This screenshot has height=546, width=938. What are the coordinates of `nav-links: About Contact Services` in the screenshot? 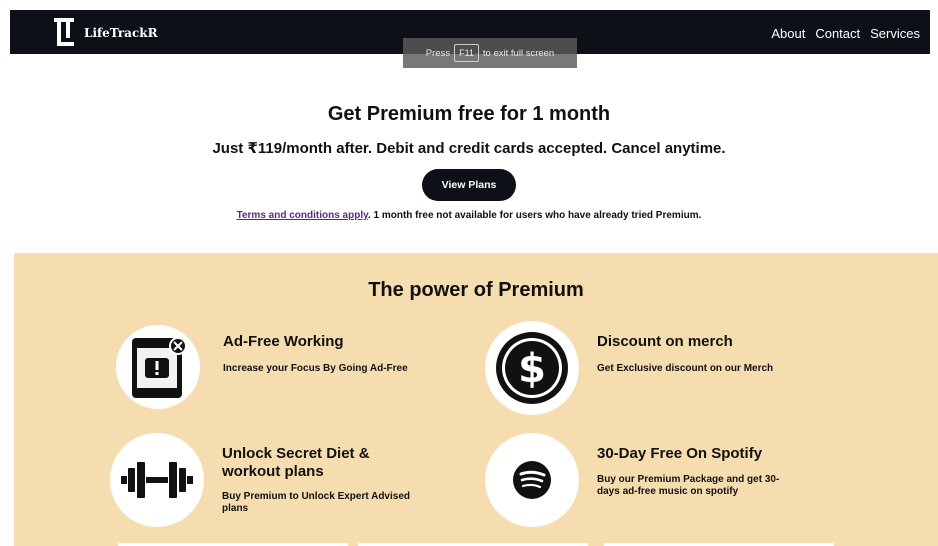 It's located at (845, 33).